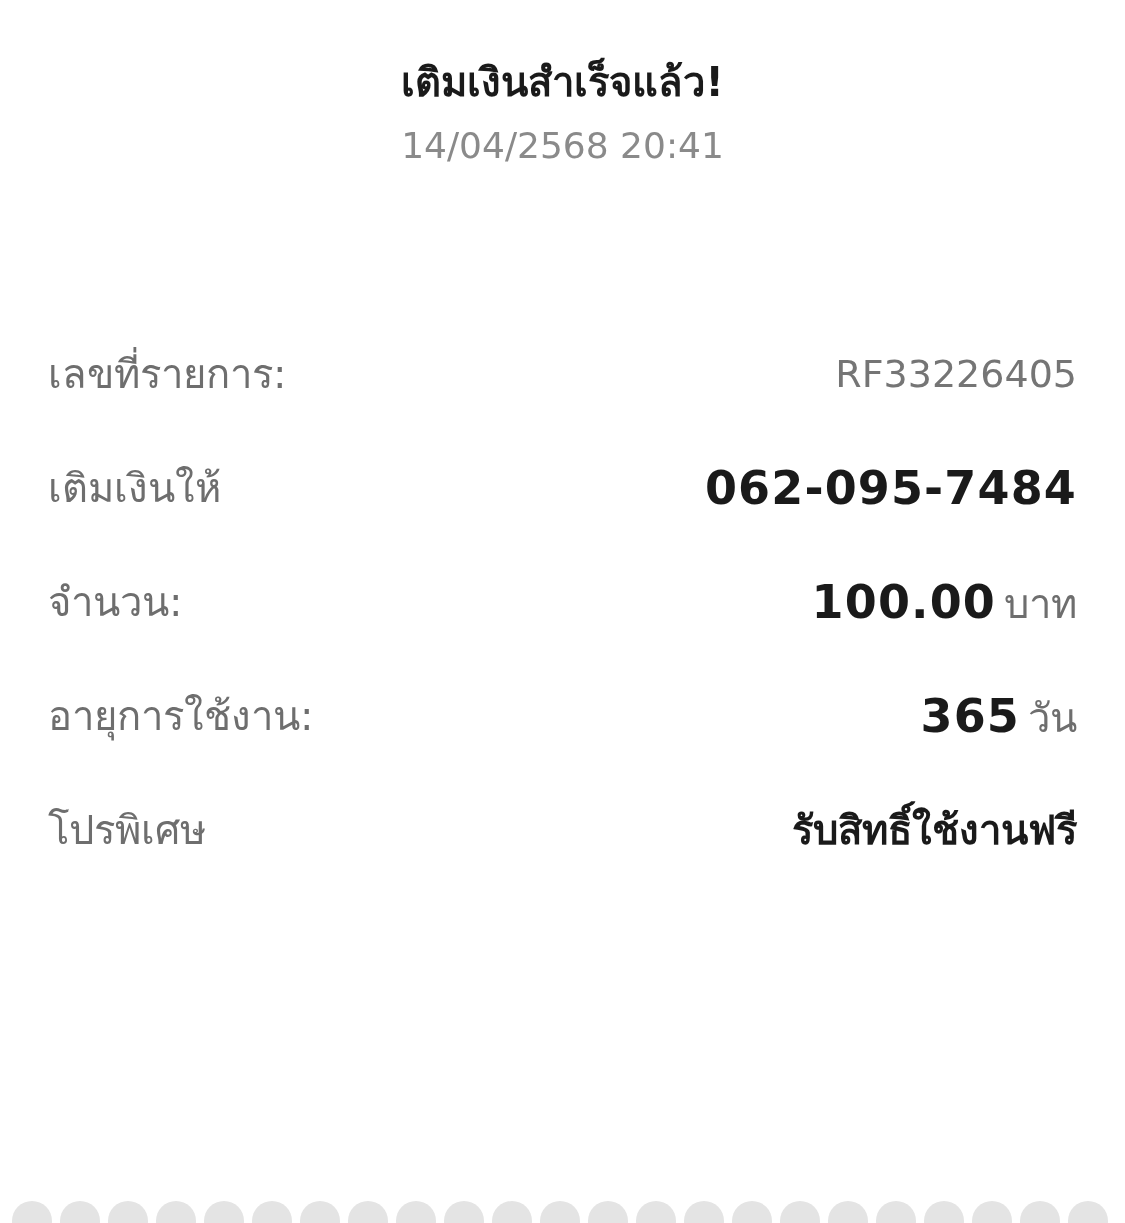  I want to click on field-value: 062-095-7484, so click(890, 488).